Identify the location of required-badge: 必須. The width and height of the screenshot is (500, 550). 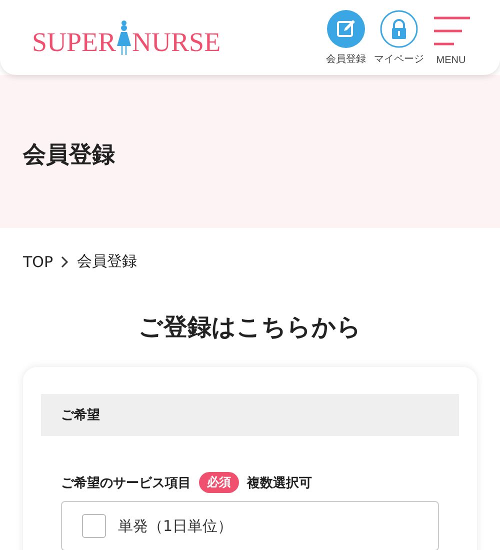
(219, 482).